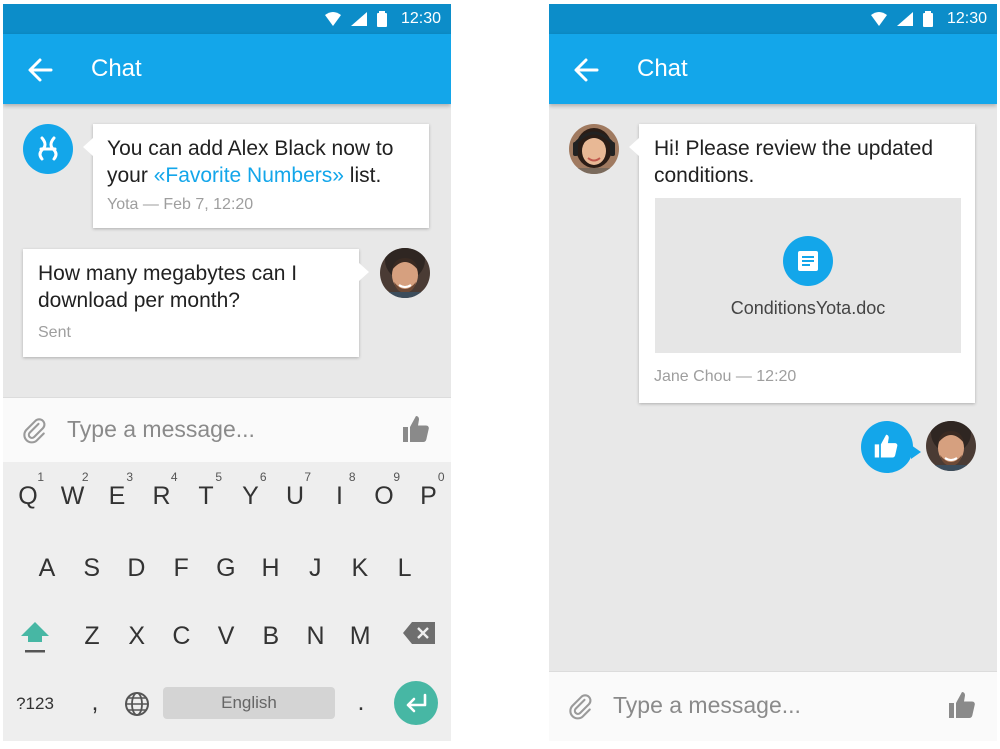  What do you see at coordinates (180, 204) in the screenshot?
I see `message-meta: Yota — Feb 7, 12:20` at bounding box center [180, 204].